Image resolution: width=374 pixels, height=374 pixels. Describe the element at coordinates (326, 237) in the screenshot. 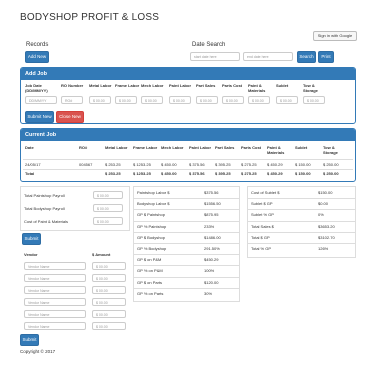

I see `metric-value: $3102.70` at that location.